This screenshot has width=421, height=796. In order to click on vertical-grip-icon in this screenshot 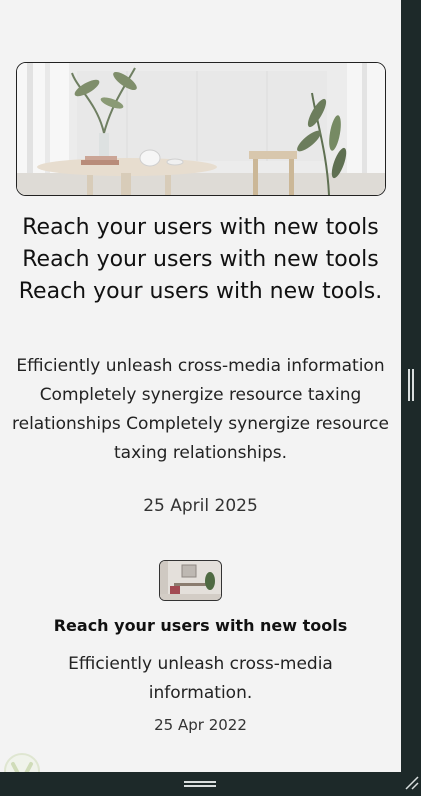, I will do `click(411, 385)`.